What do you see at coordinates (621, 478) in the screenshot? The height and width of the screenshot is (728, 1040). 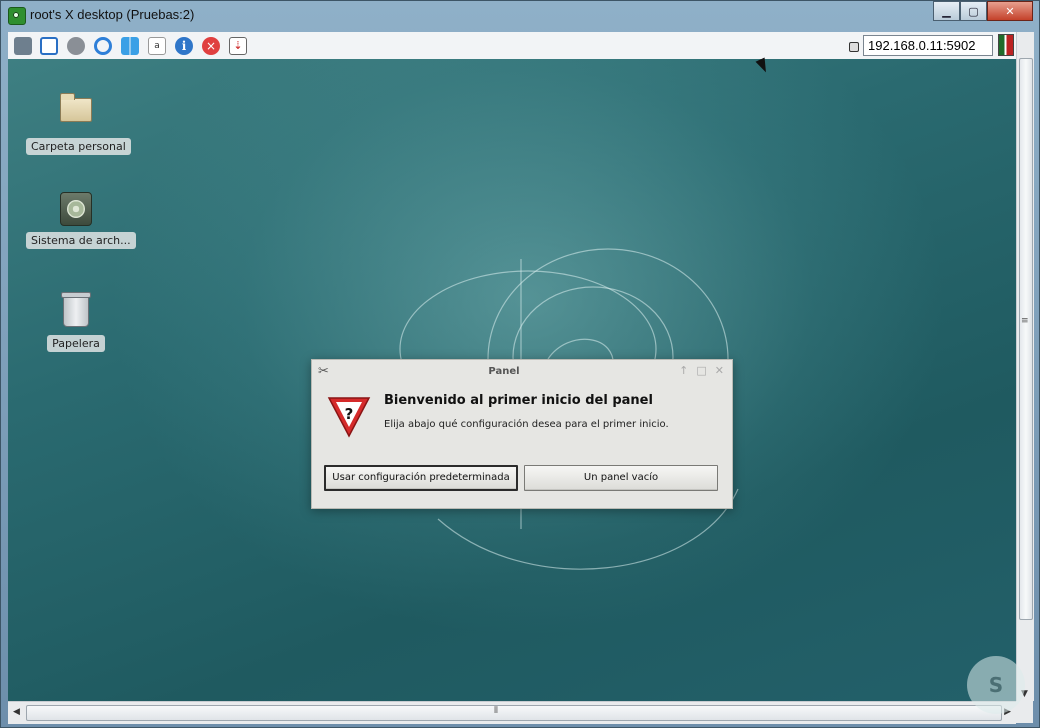 I see `empty-panel-button: Un panel vacío` at bounding box center [621, 478].